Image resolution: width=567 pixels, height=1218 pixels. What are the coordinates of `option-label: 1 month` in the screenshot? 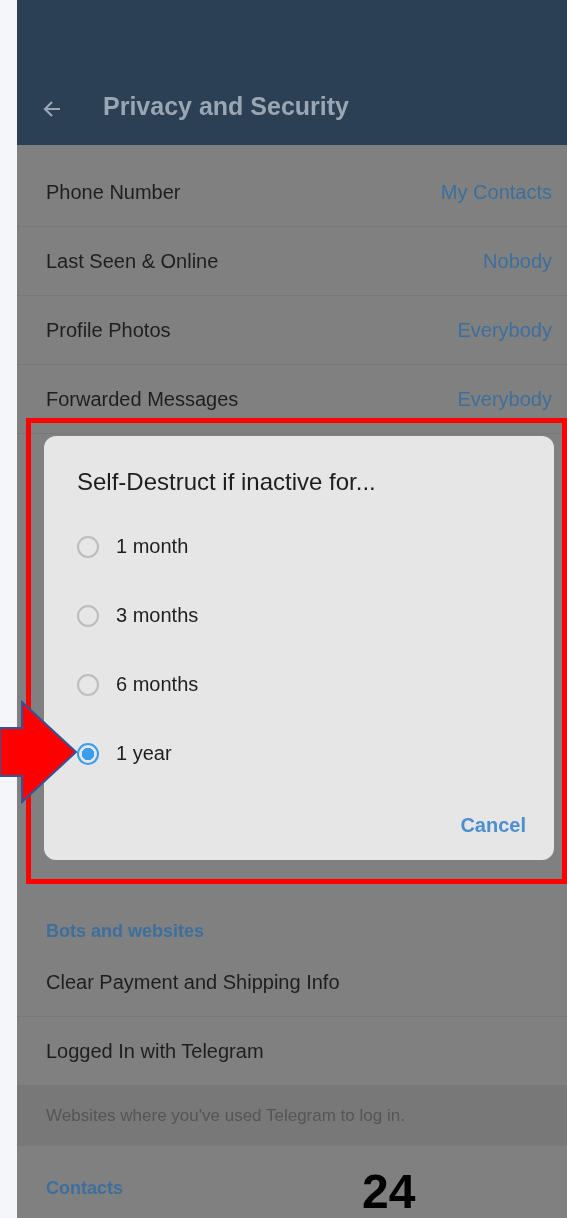 It's located at (152, 546).